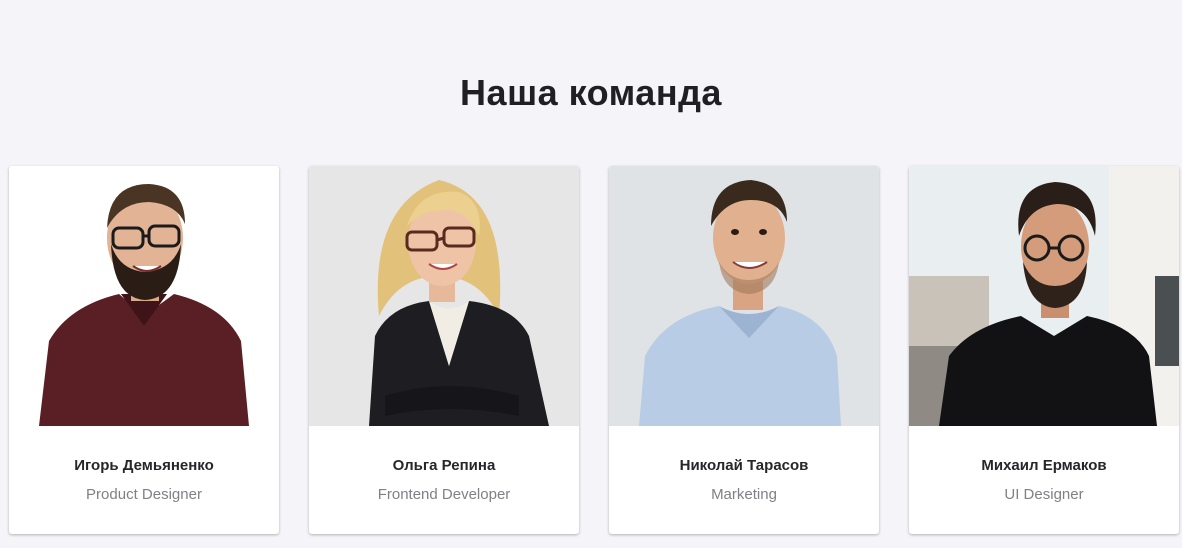 This screenshot has height=548, width=1182. What do you see at coordinates (144, 465) in the screenshot?
I see `member-name: Игорь Демьяненко` at bounding box center [144, 465].